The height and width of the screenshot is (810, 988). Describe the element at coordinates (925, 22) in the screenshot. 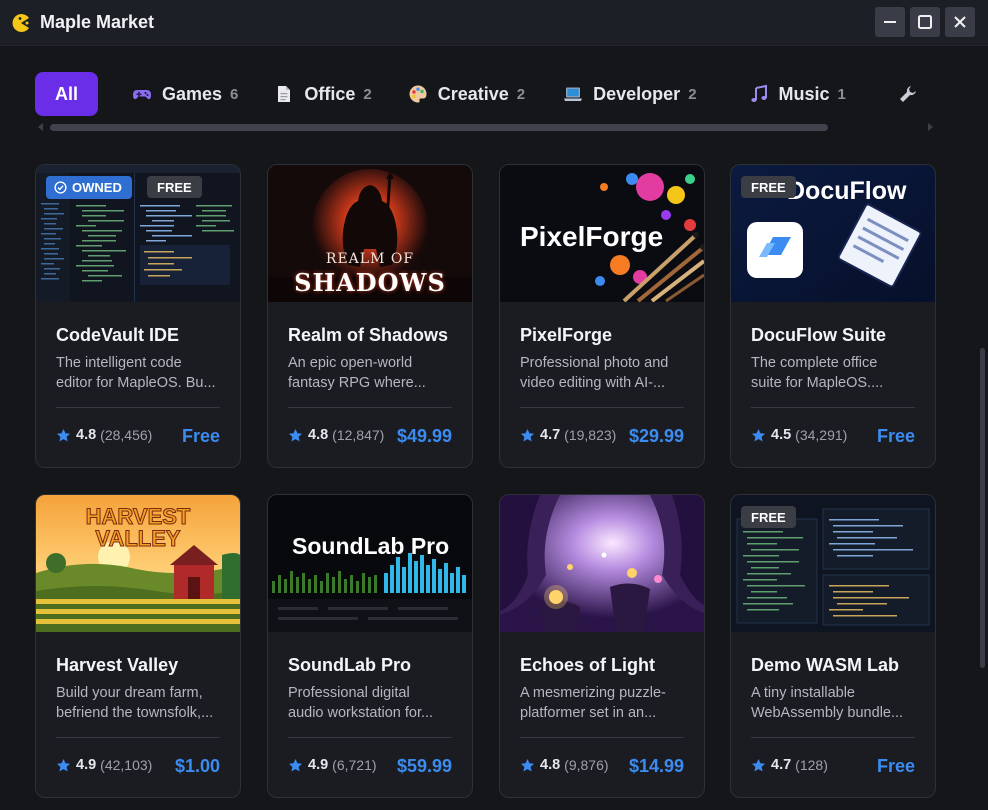

I see `maximize-button` at that location.